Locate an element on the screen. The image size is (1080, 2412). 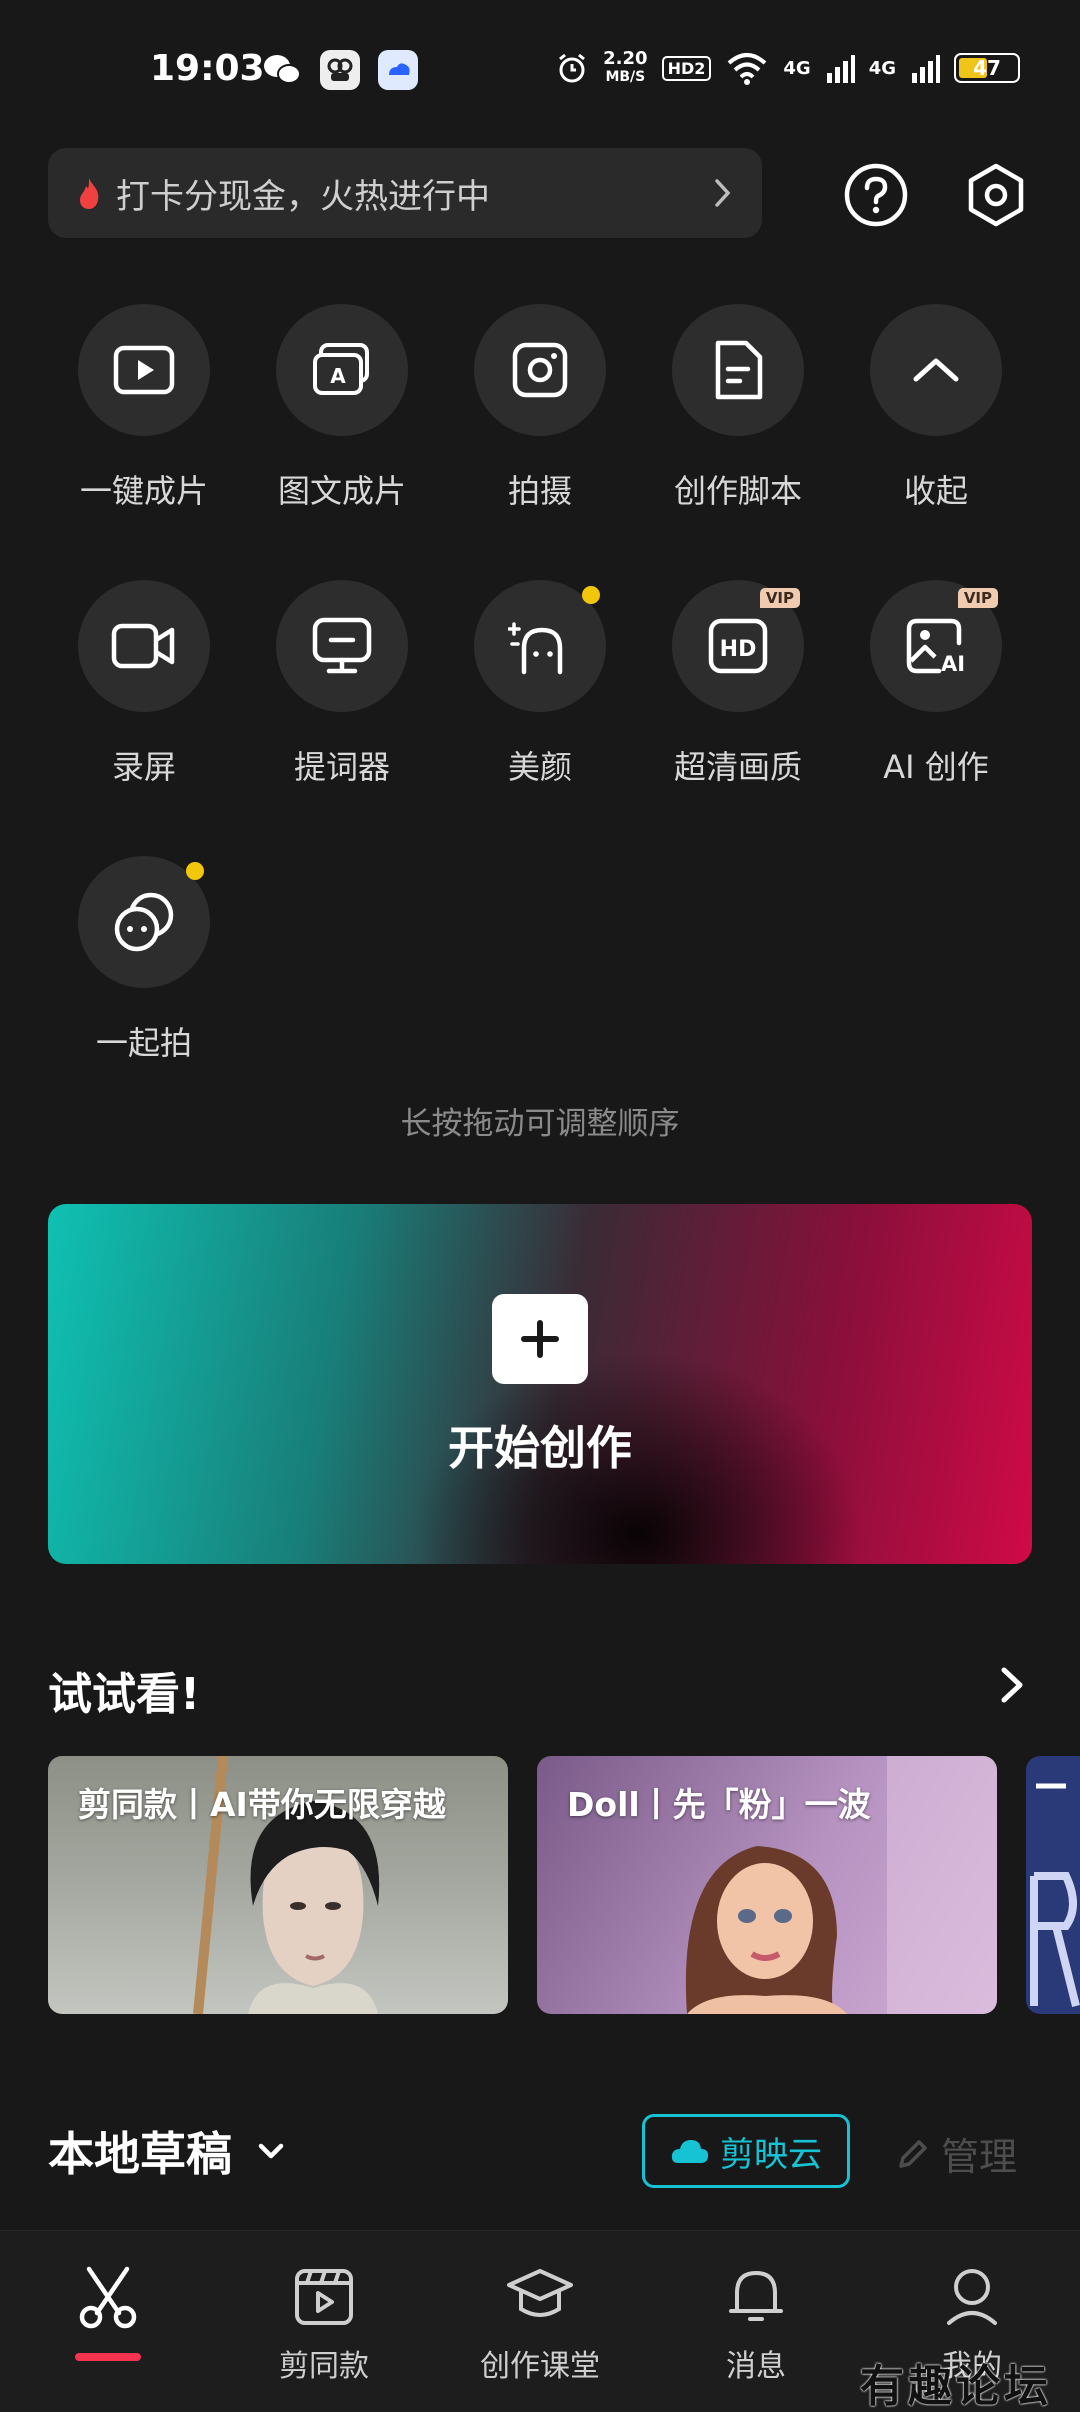
nav-messages: 消息 is located at coordinates (756, 2325).